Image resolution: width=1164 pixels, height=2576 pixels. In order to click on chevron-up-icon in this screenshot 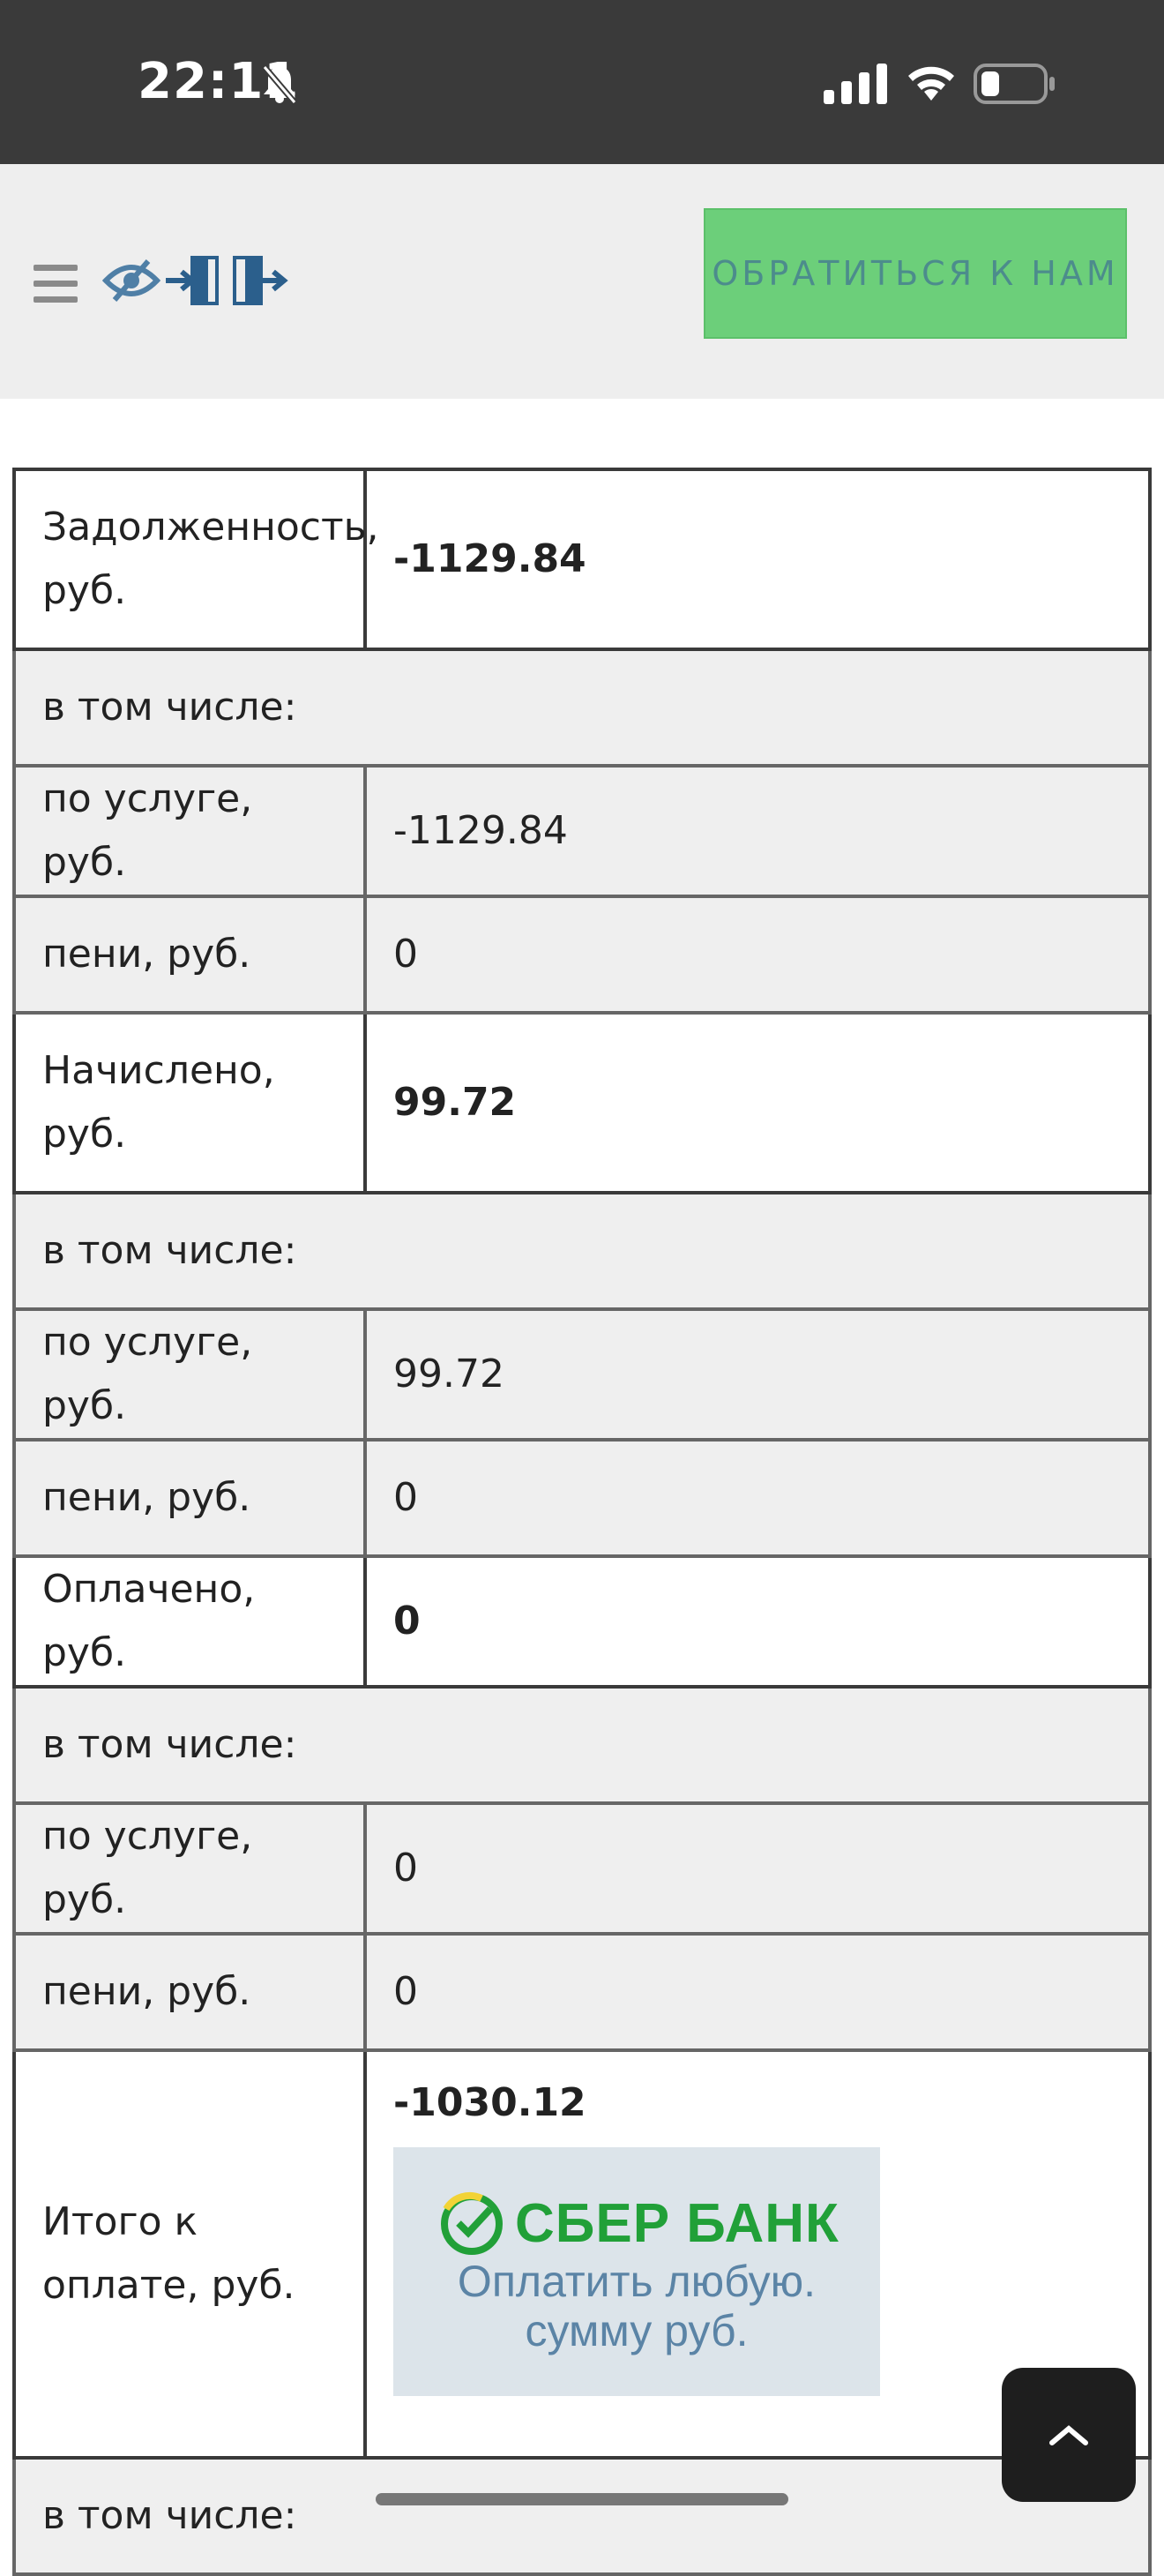, I will do `click(1068, 2435)`.